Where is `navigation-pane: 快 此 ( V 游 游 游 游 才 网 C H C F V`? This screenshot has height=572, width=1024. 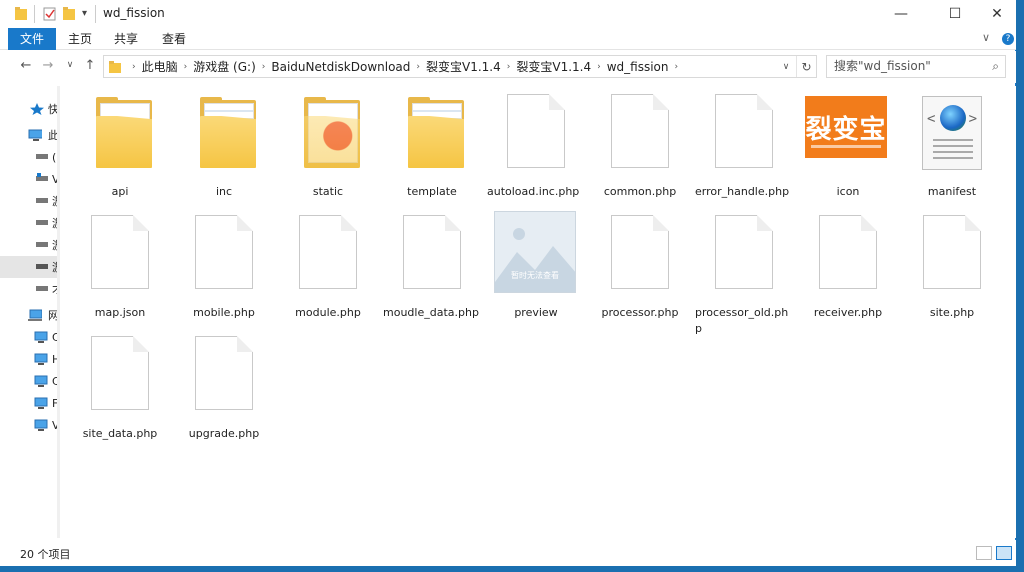
navigation-pane: 快 此 ( V 游 游 游 游 才 网 C H C F V is located at coordinates (30, 312).